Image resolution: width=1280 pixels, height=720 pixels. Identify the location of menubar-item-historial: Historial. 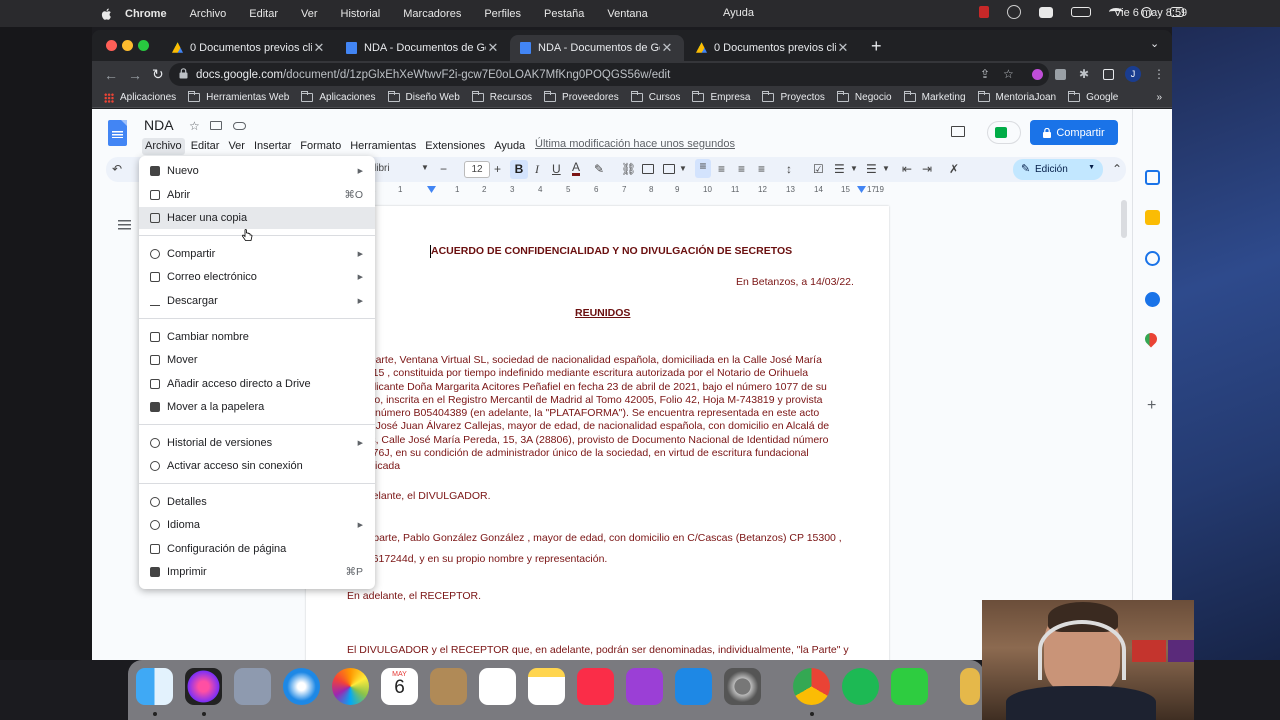
(361, 14).